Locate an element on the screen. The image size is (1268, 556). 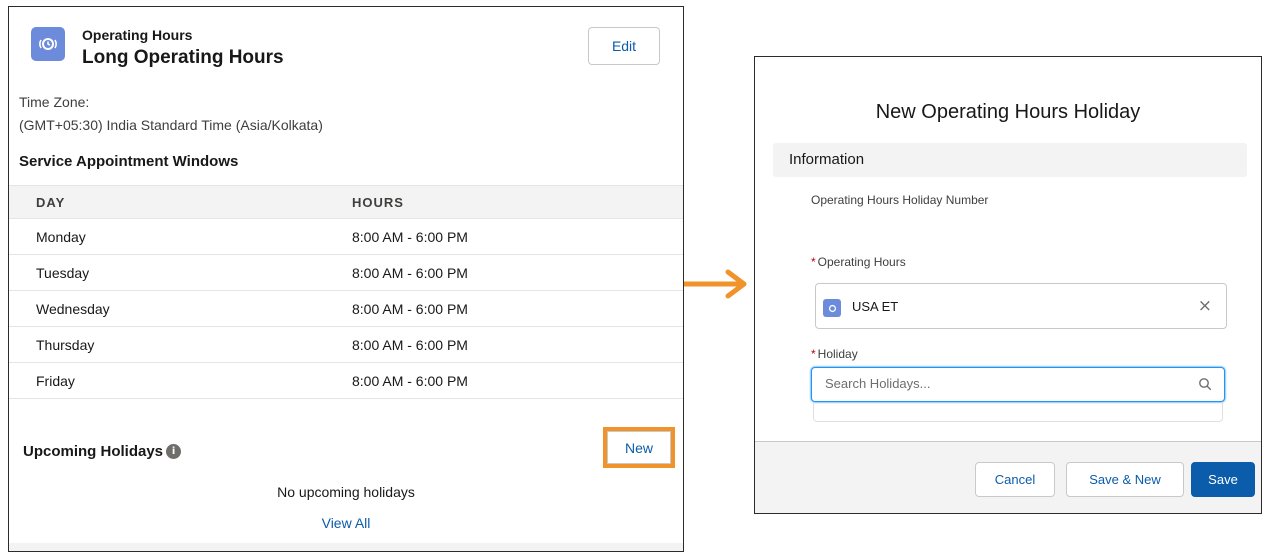
table-row: Friday 8:00 AM - 6:00 PM is located at coordinates (346, 381).